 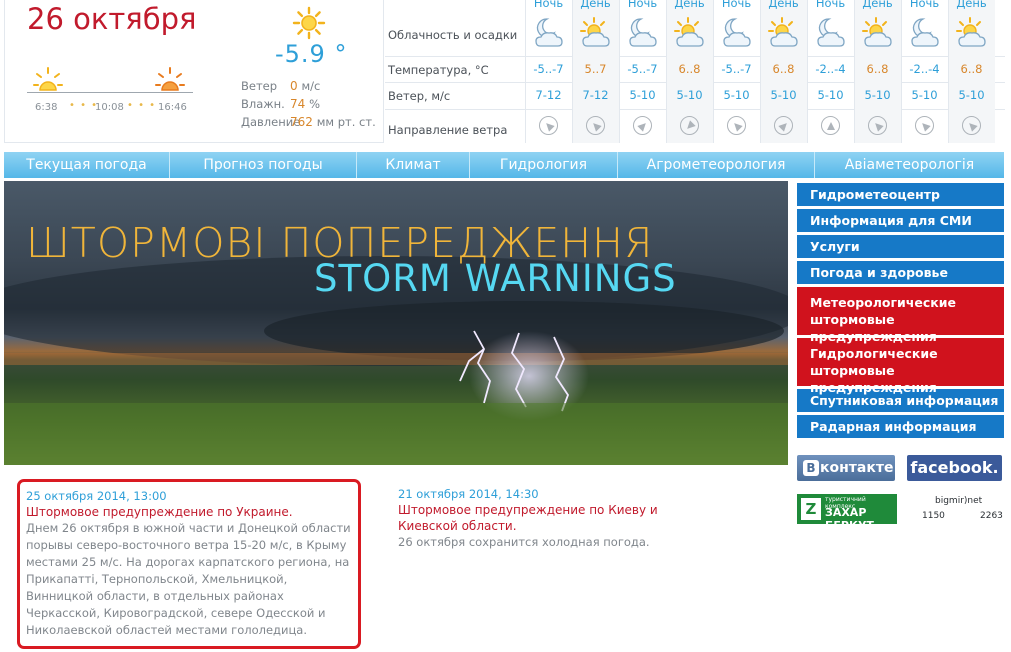 What do you see at coordinates (716, 165) in the screenshot?
I see `nav-agrometeorology: Агрометеорология` at bounding box center [716, 165].